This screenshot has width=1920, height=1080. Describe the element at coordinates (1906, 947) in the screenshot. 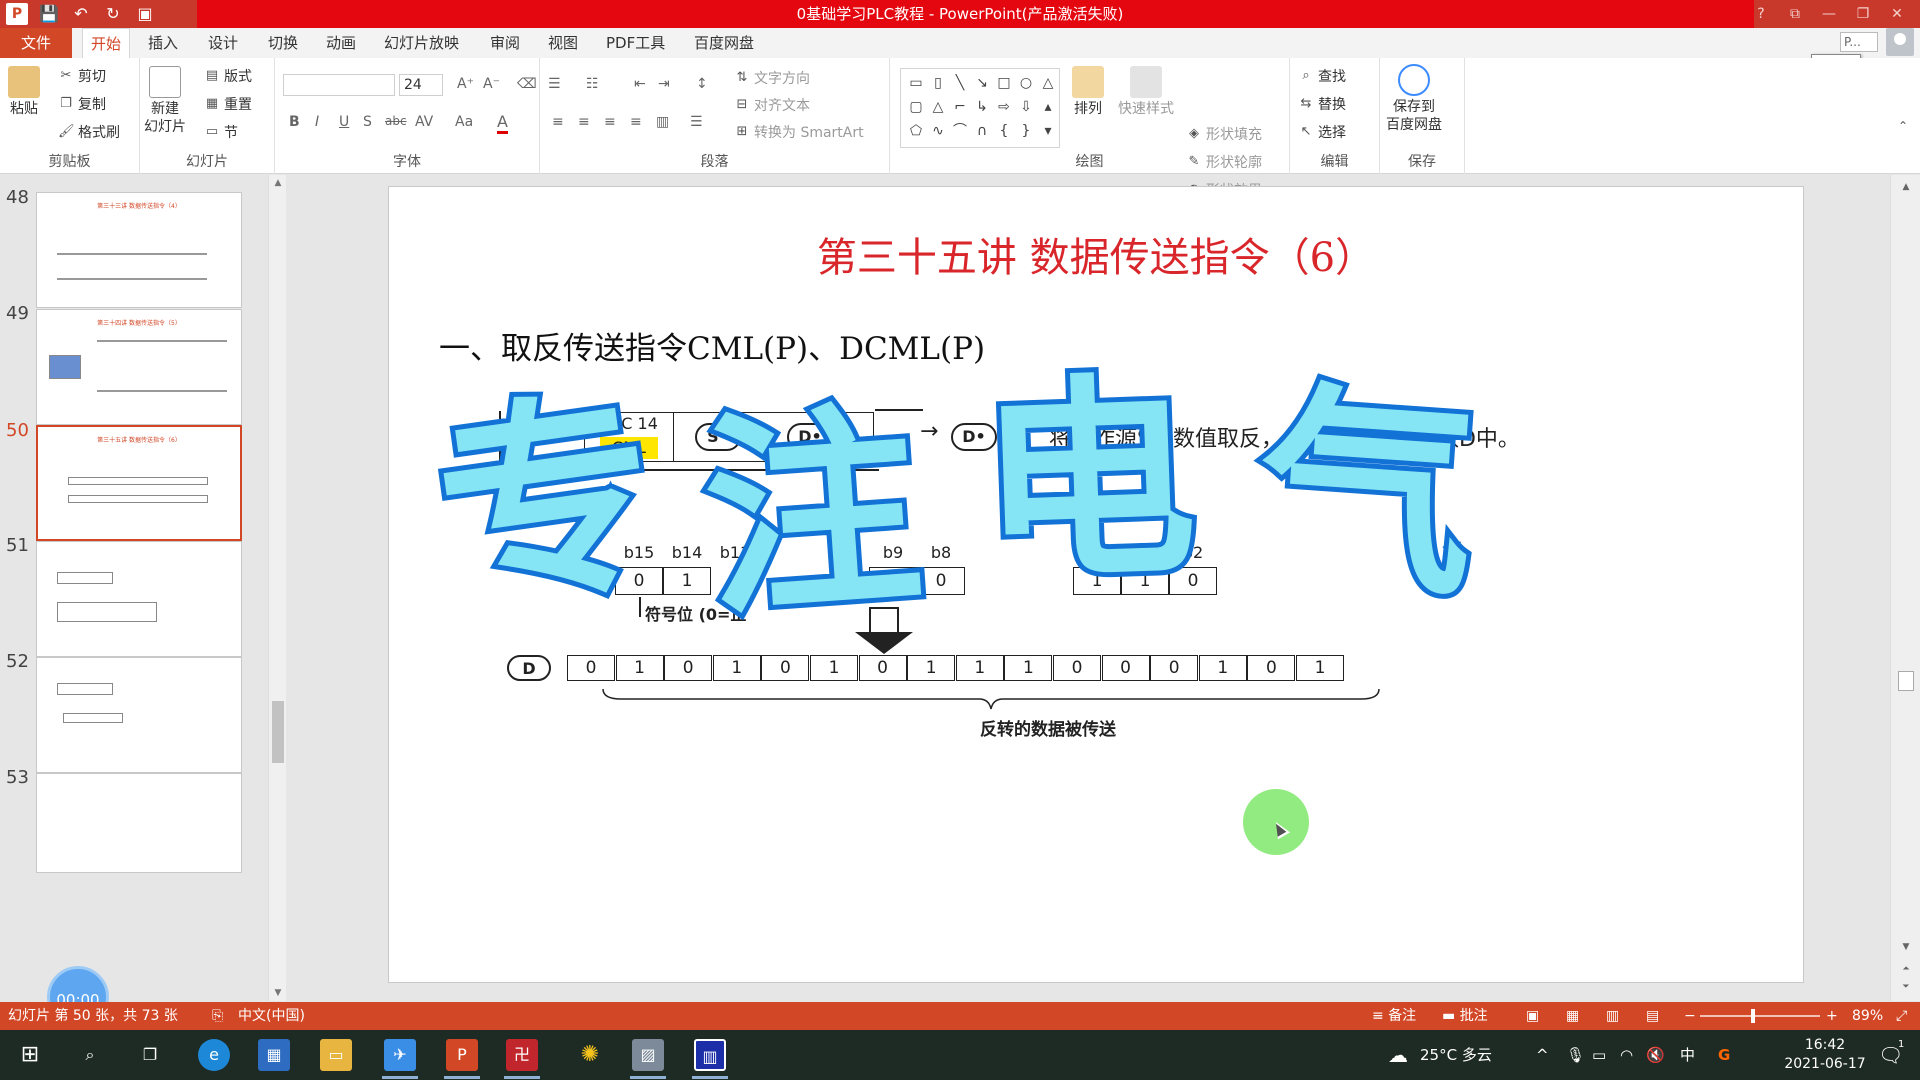

I see `scroll-down-icon: ▼` at that location.